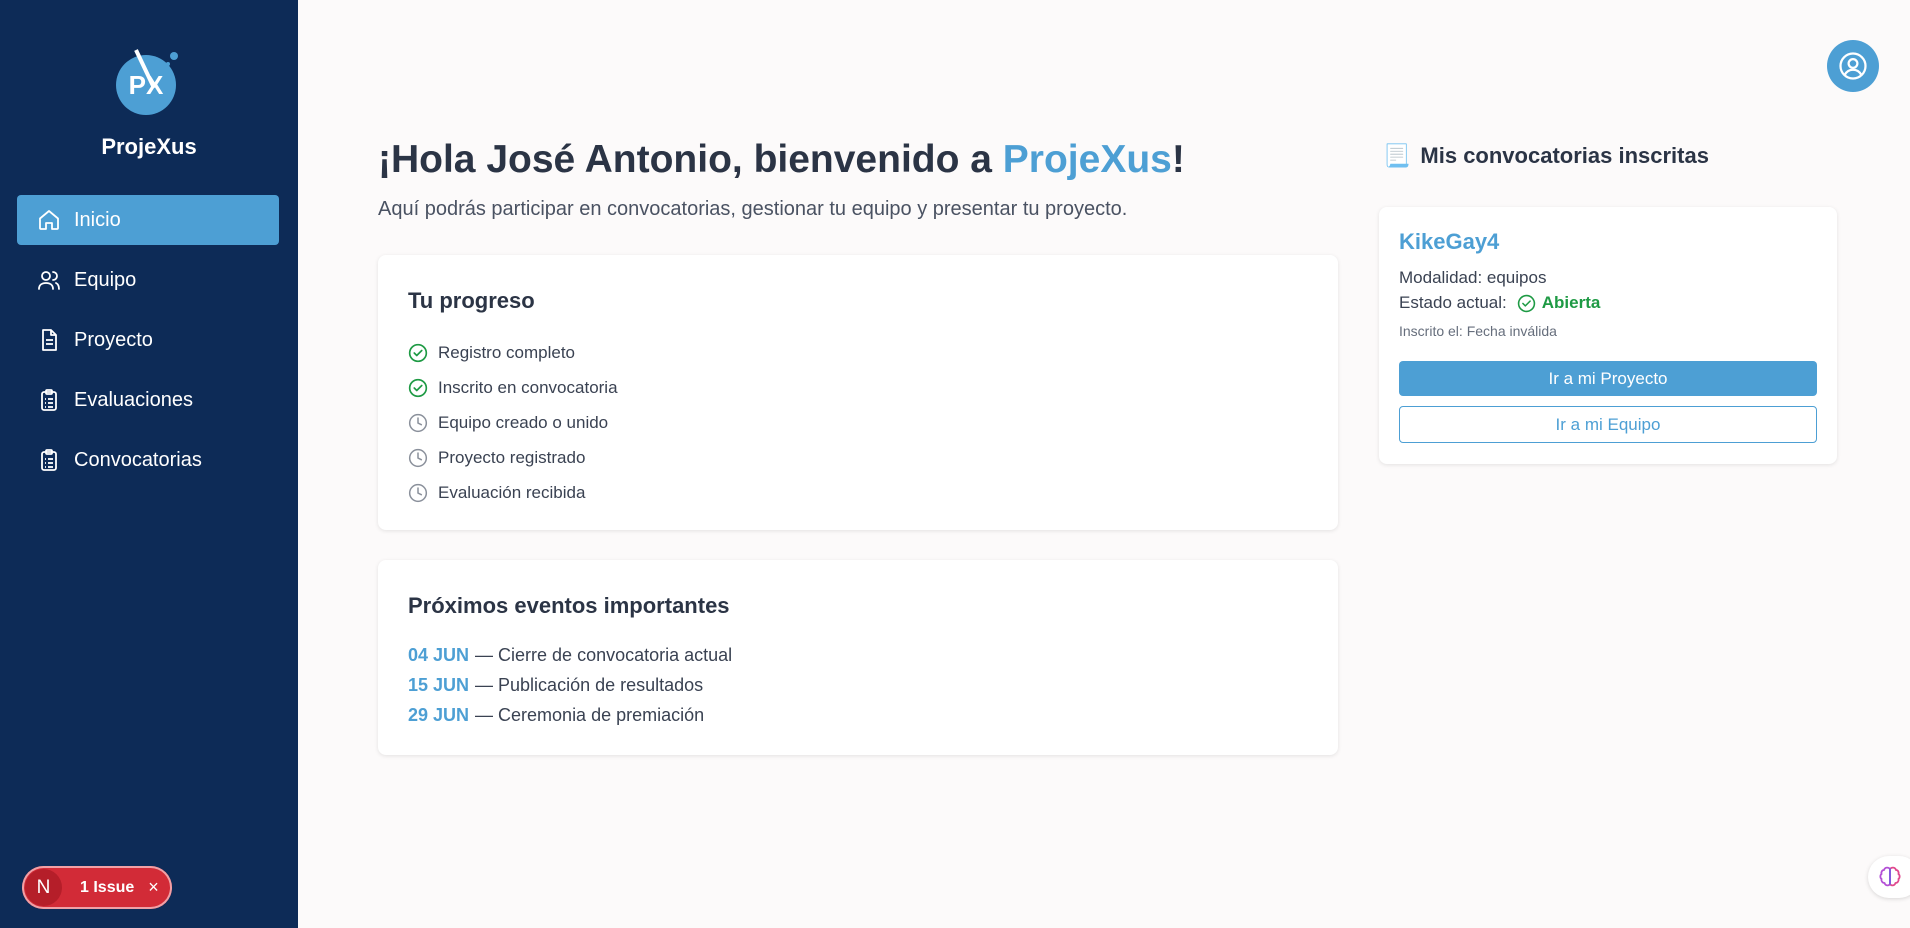 Image resolution: width=1910 pixels, height=928 pixels. What do you see at coordinates (439, 714) in the screenshot?
I see `event-date: 29 JUN` at bounding box center [439, 714].